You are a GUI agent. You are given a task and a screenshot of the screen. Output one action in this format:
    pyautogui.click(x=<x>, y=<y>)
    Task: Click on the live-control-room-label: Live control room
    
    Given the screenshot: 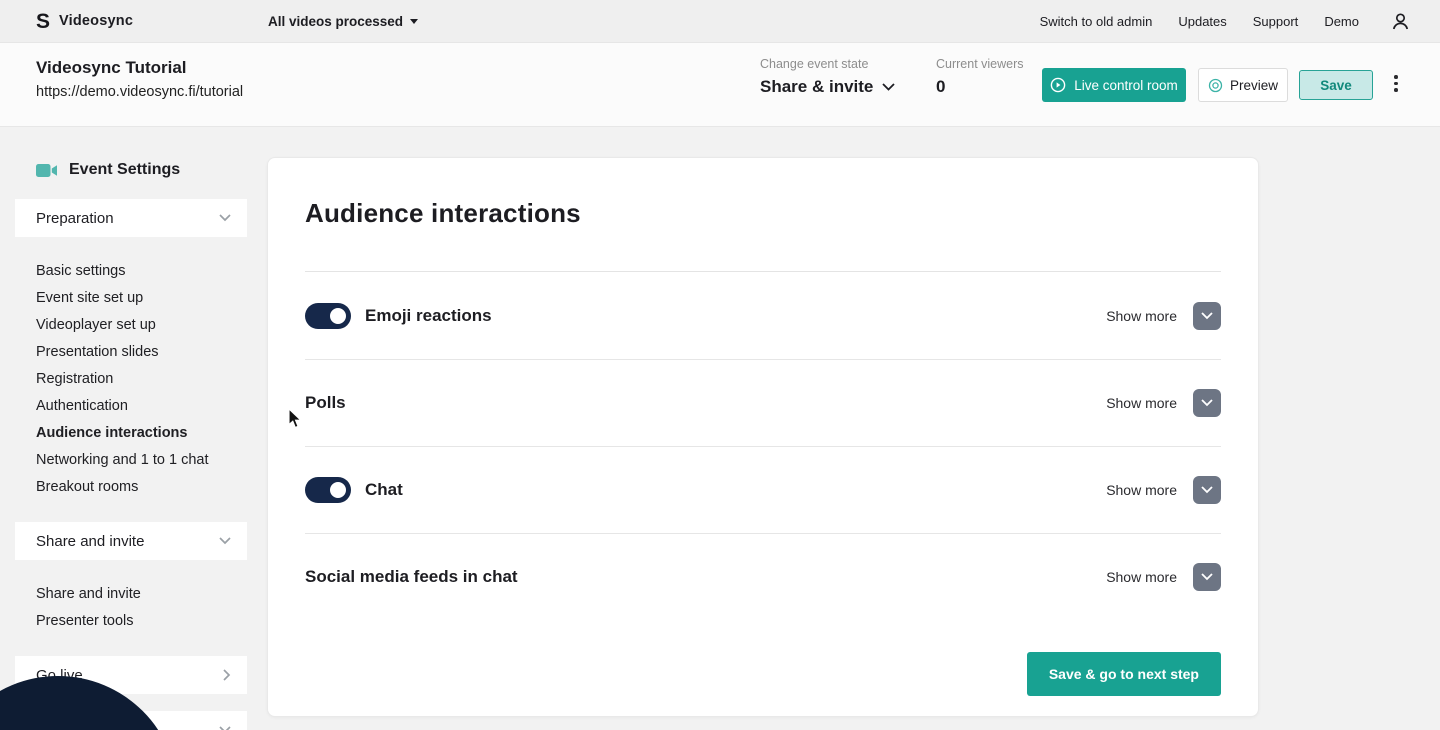 What is the action you would take?
    pyautogui.click(x=1126, y=85)
    